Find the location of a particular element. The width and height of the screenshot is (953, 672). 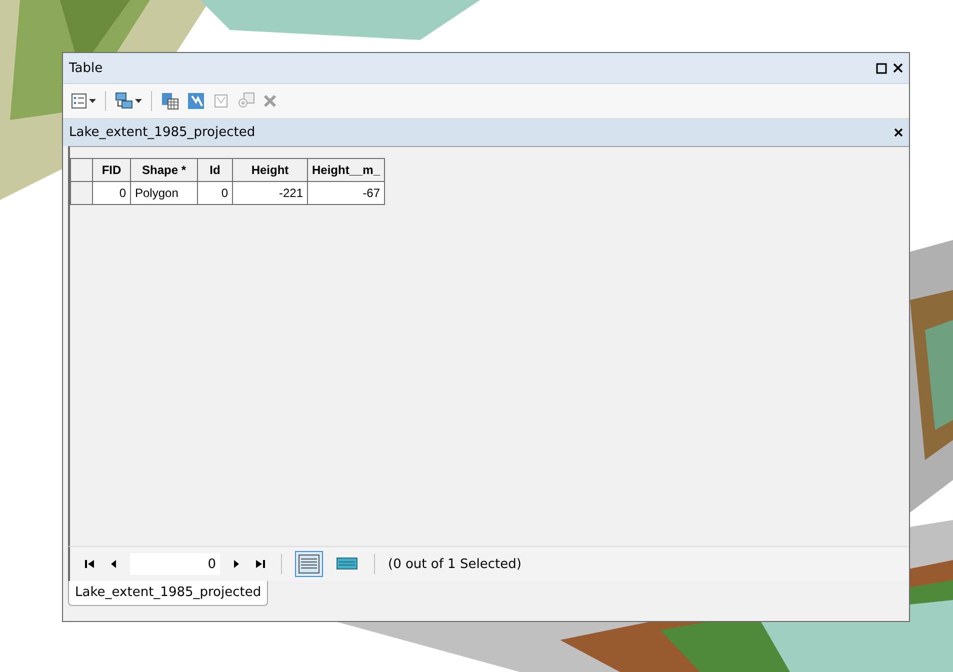

table-cell: -67 is located at coordinates (346, 193).